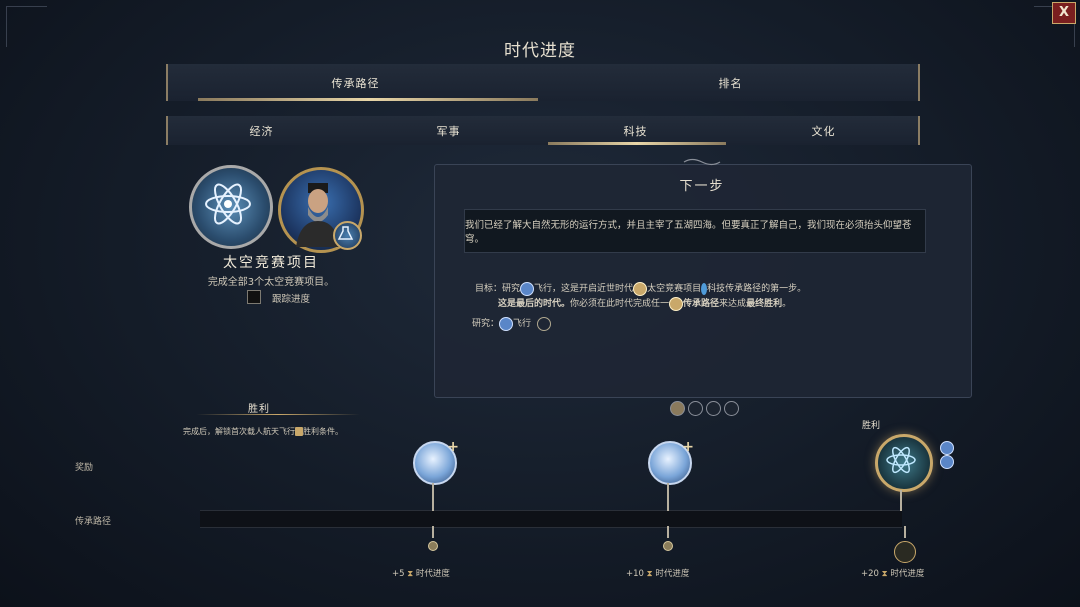  I want to click on rewards-row-label: 奖励, so click(84, 468).